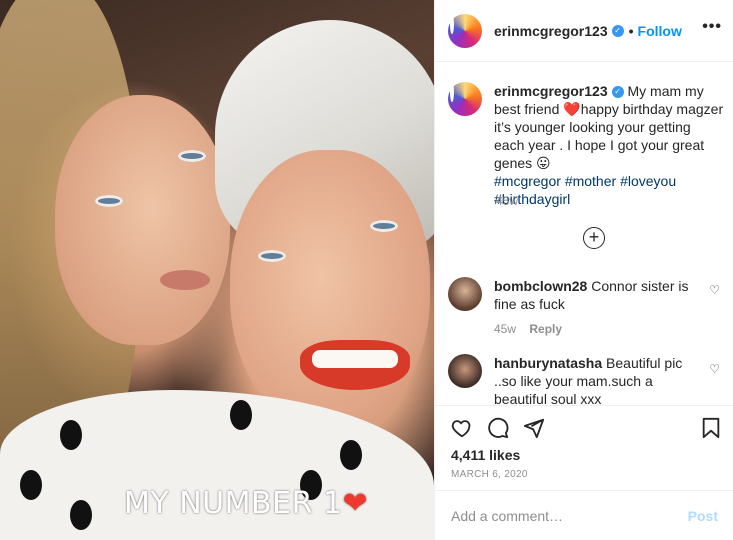 The image size is (733, 540). I want to click on header-username: erinmcgregor123, so click(551, 31).